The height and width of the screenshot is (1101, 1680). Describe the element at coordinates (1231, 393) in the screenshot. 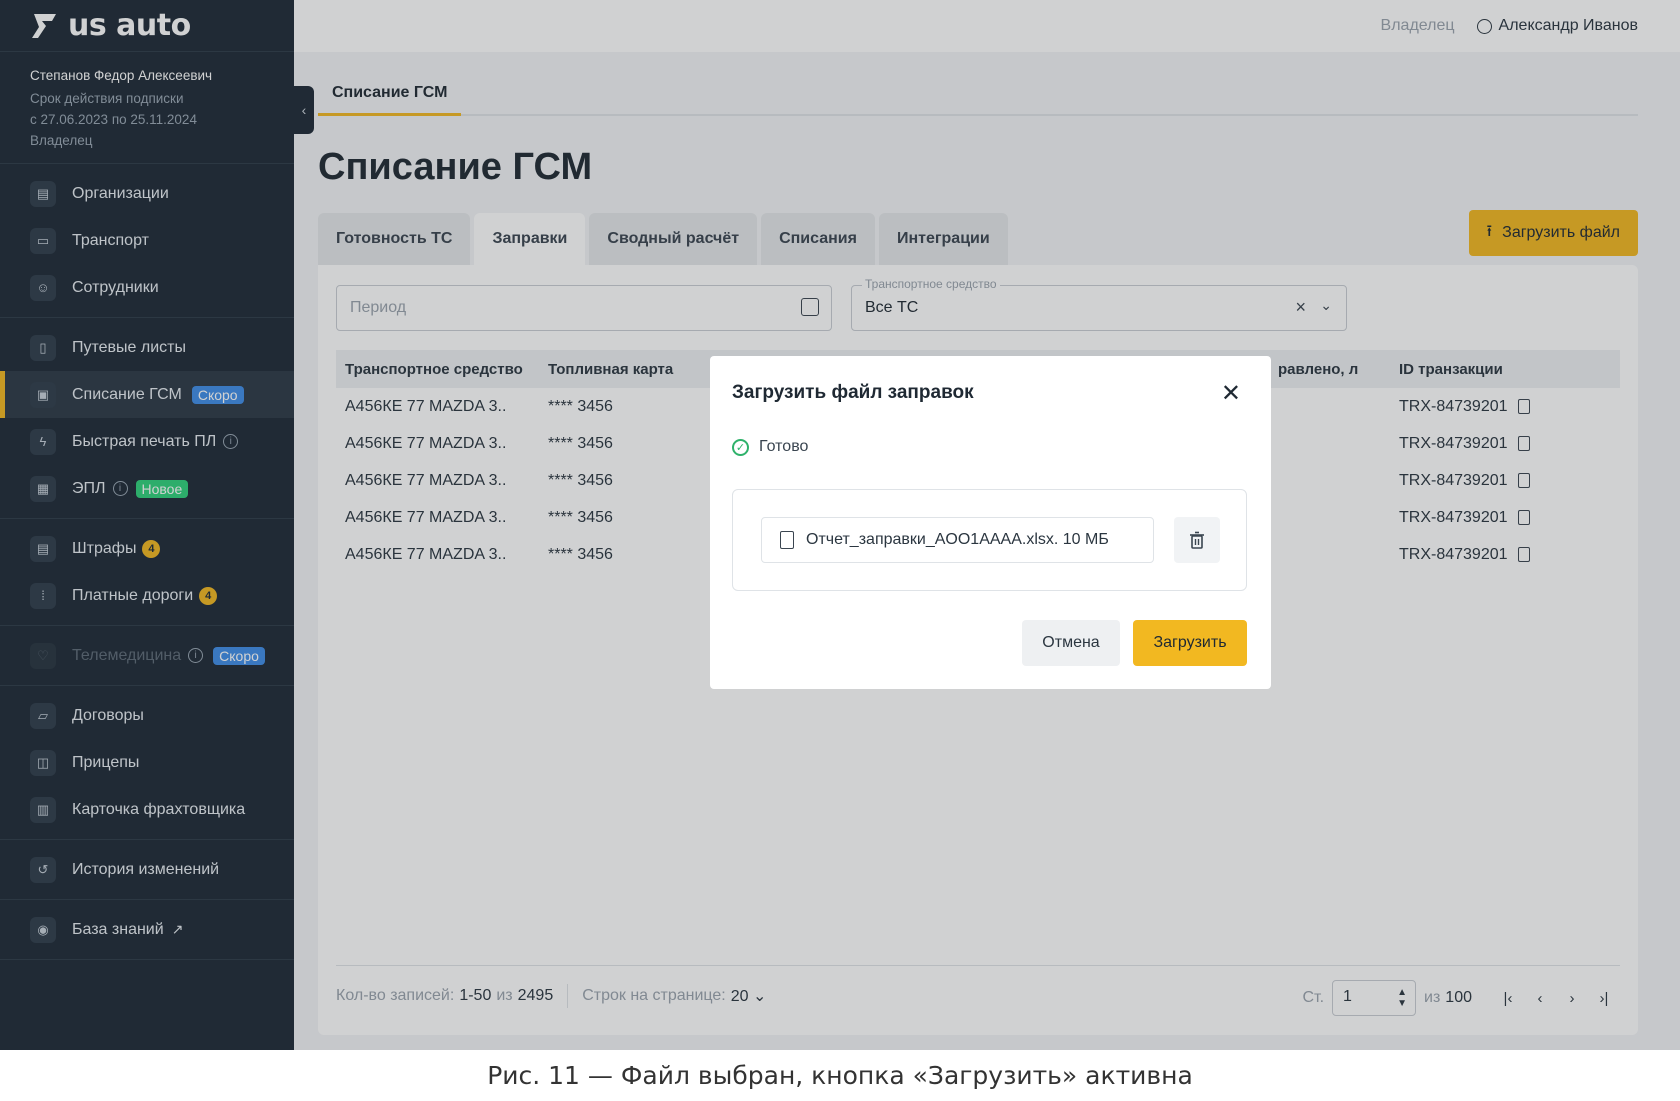

I see `close-icon: ✕` at that location.